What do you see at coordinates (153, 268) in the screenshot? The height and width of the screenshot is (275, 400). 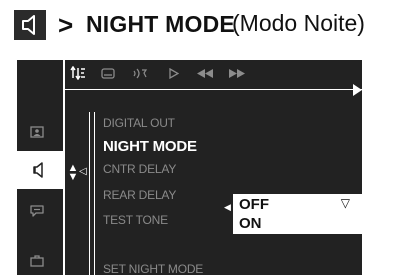 I see `status-text: SET NIGHT MODE` at bounding box center [153, 268].